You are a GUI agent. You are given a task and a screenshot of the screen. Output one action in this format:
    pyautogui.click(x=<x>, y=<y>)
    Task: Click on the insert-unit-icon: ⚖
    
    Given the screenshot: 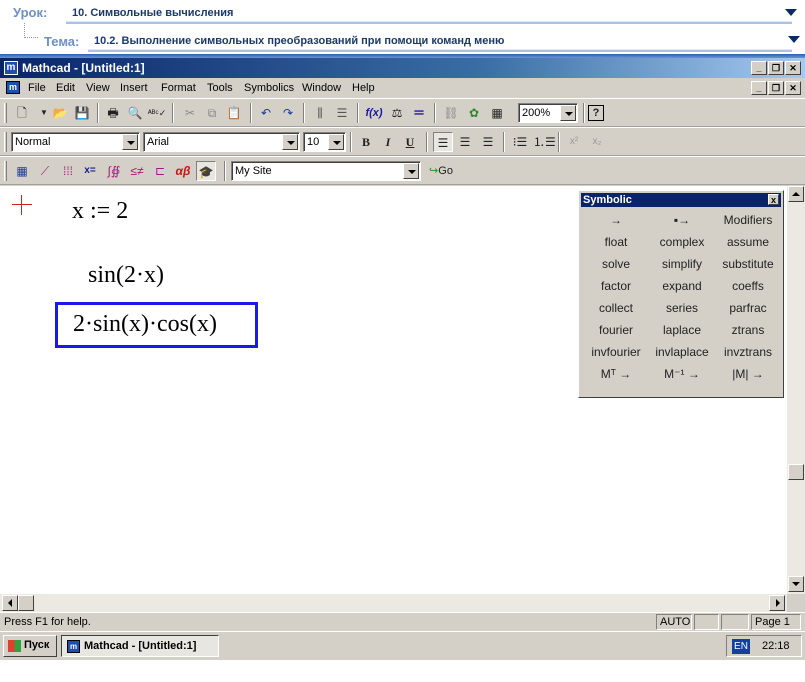 What is the action you would take?
    pyautogui.click(x=397, y=113)
    